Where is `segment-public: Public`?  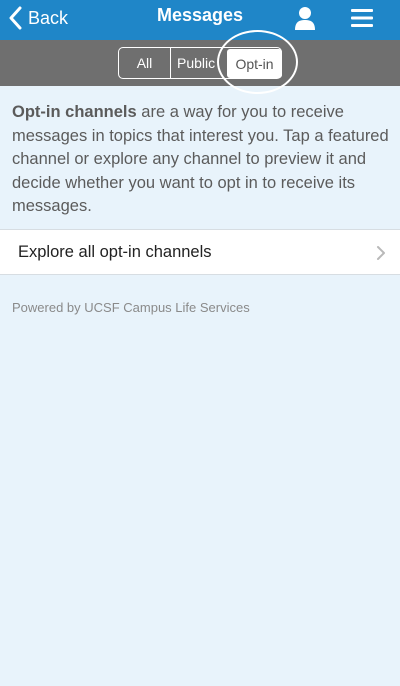
segment-public: Public is located at coordinates (198, 63).